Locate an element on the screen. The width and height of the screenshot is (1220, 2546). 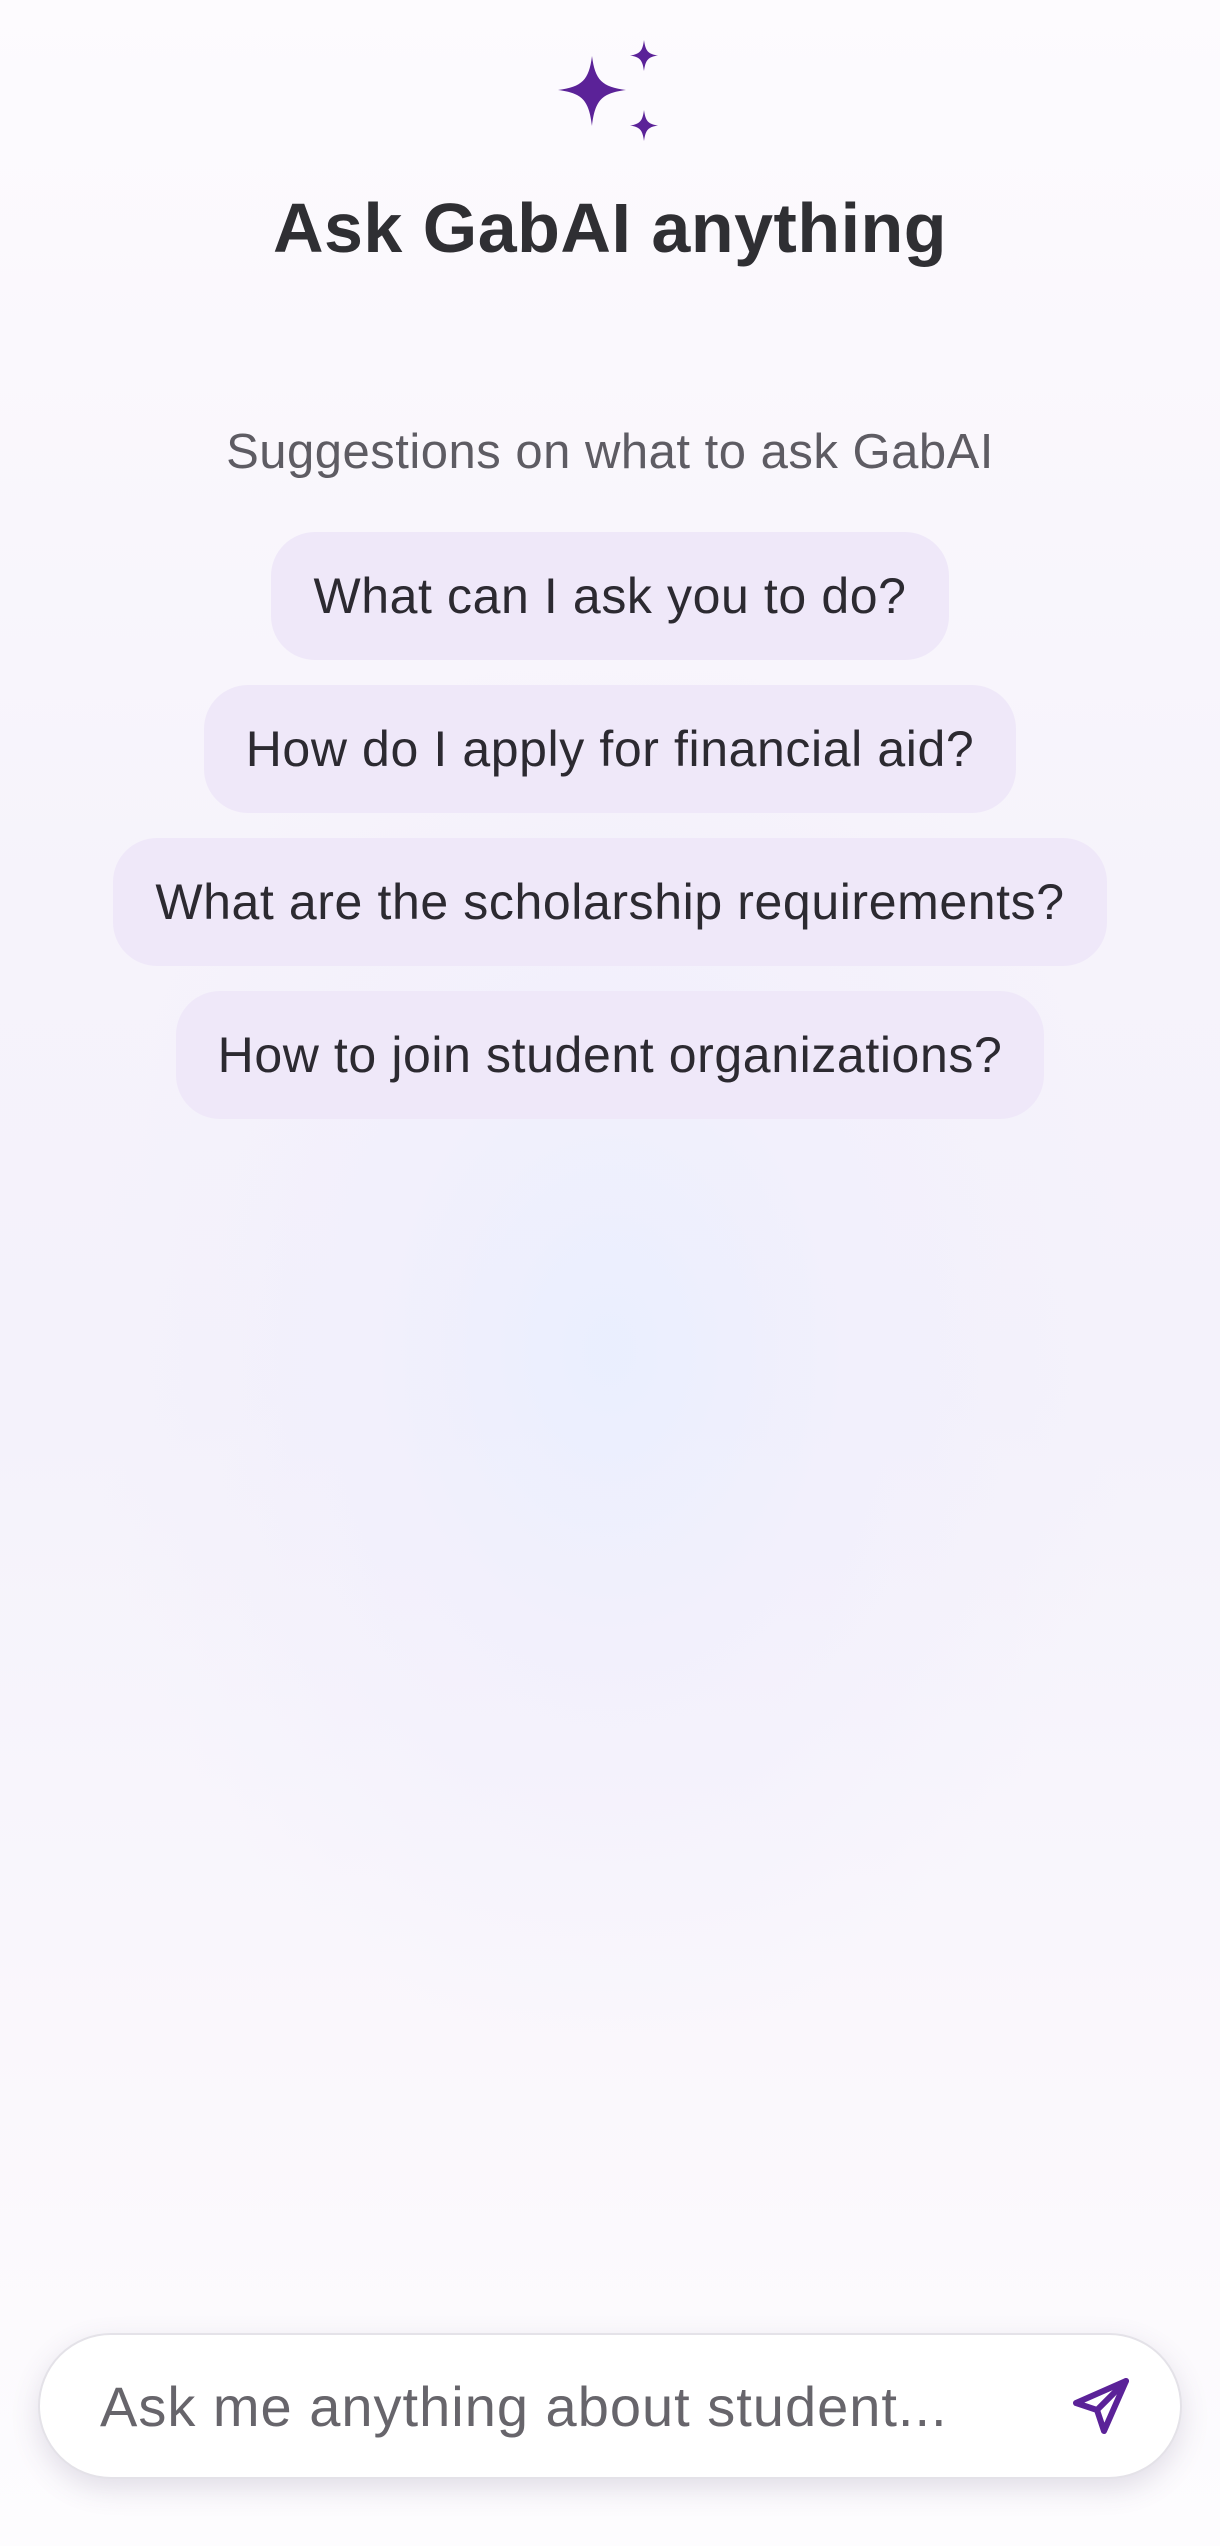
suggestion-chip-ask-what-to-do: What can I ask you to do? is located at coordinates (610, 596).